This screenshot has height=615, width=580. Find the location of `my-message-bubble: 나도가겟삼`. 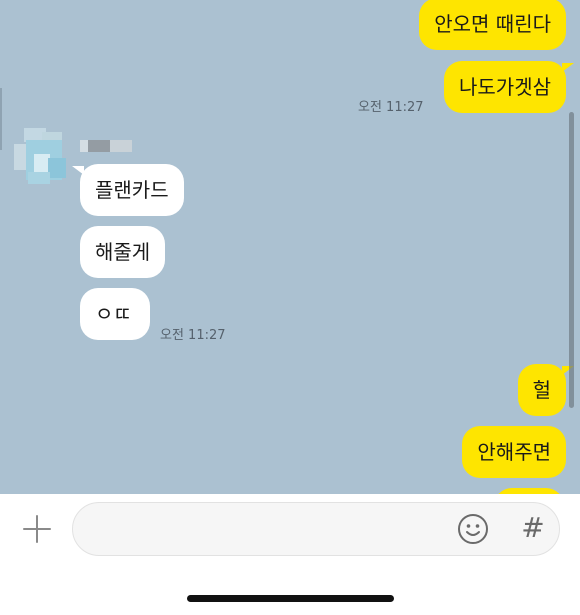

my-message-bubble: 나도가겟삼 is located at coordinates (505, 87).